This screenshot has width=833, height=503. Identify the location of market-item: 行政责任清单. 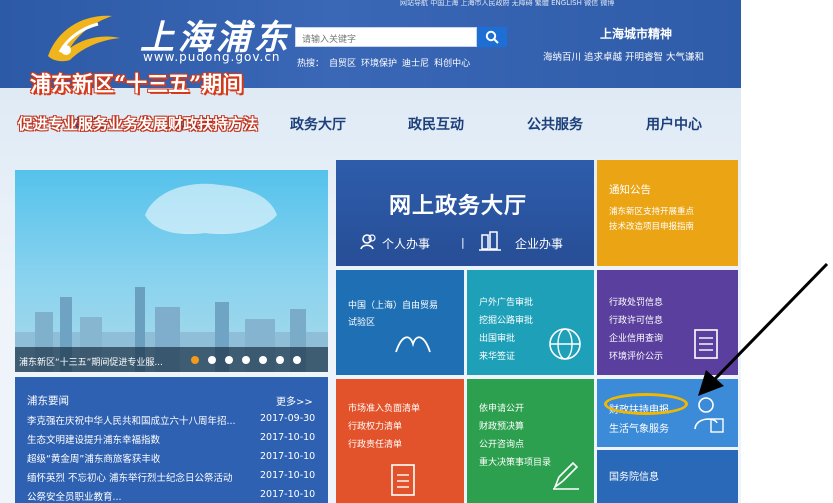
(375, 443).